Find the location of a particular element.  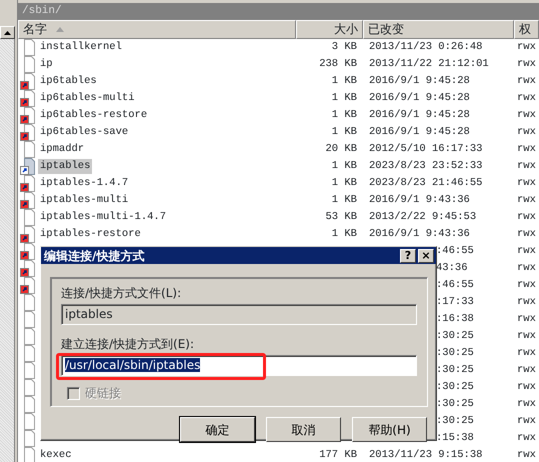

column-header: 权 is located at coordinates (526, 29).